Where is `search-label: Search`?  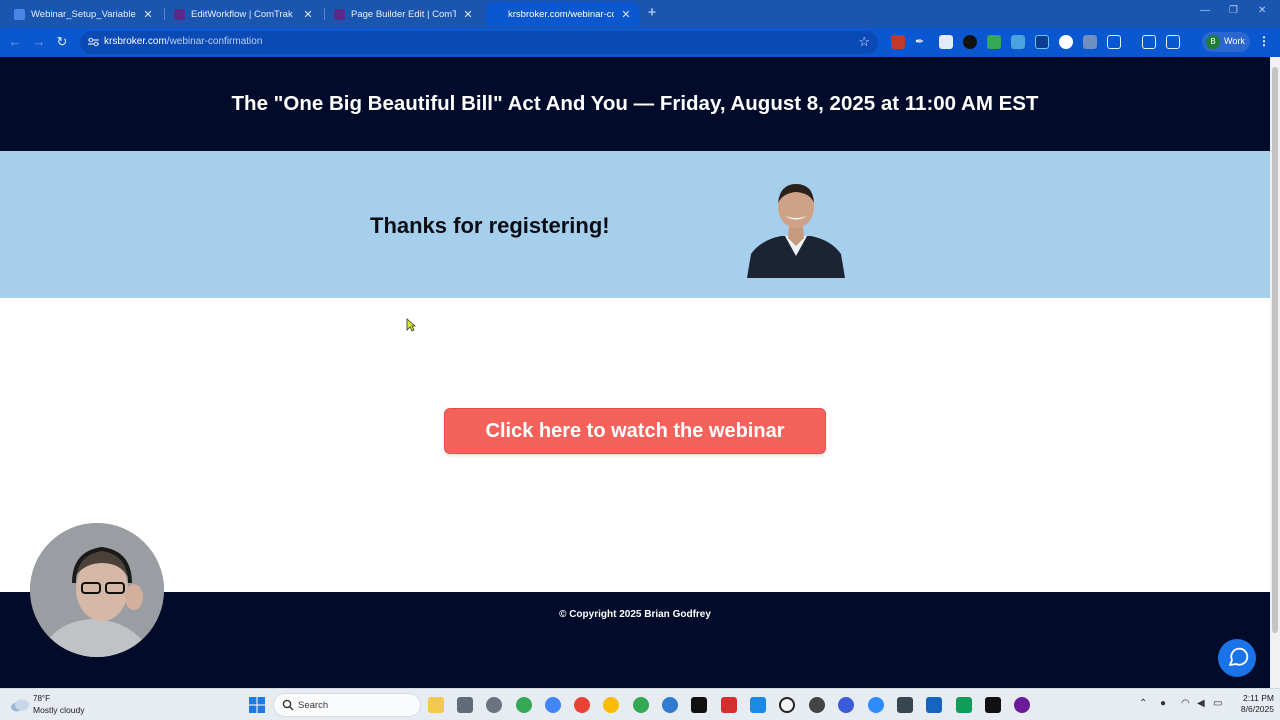
search-label: Search is located at coordinates (313, 705).